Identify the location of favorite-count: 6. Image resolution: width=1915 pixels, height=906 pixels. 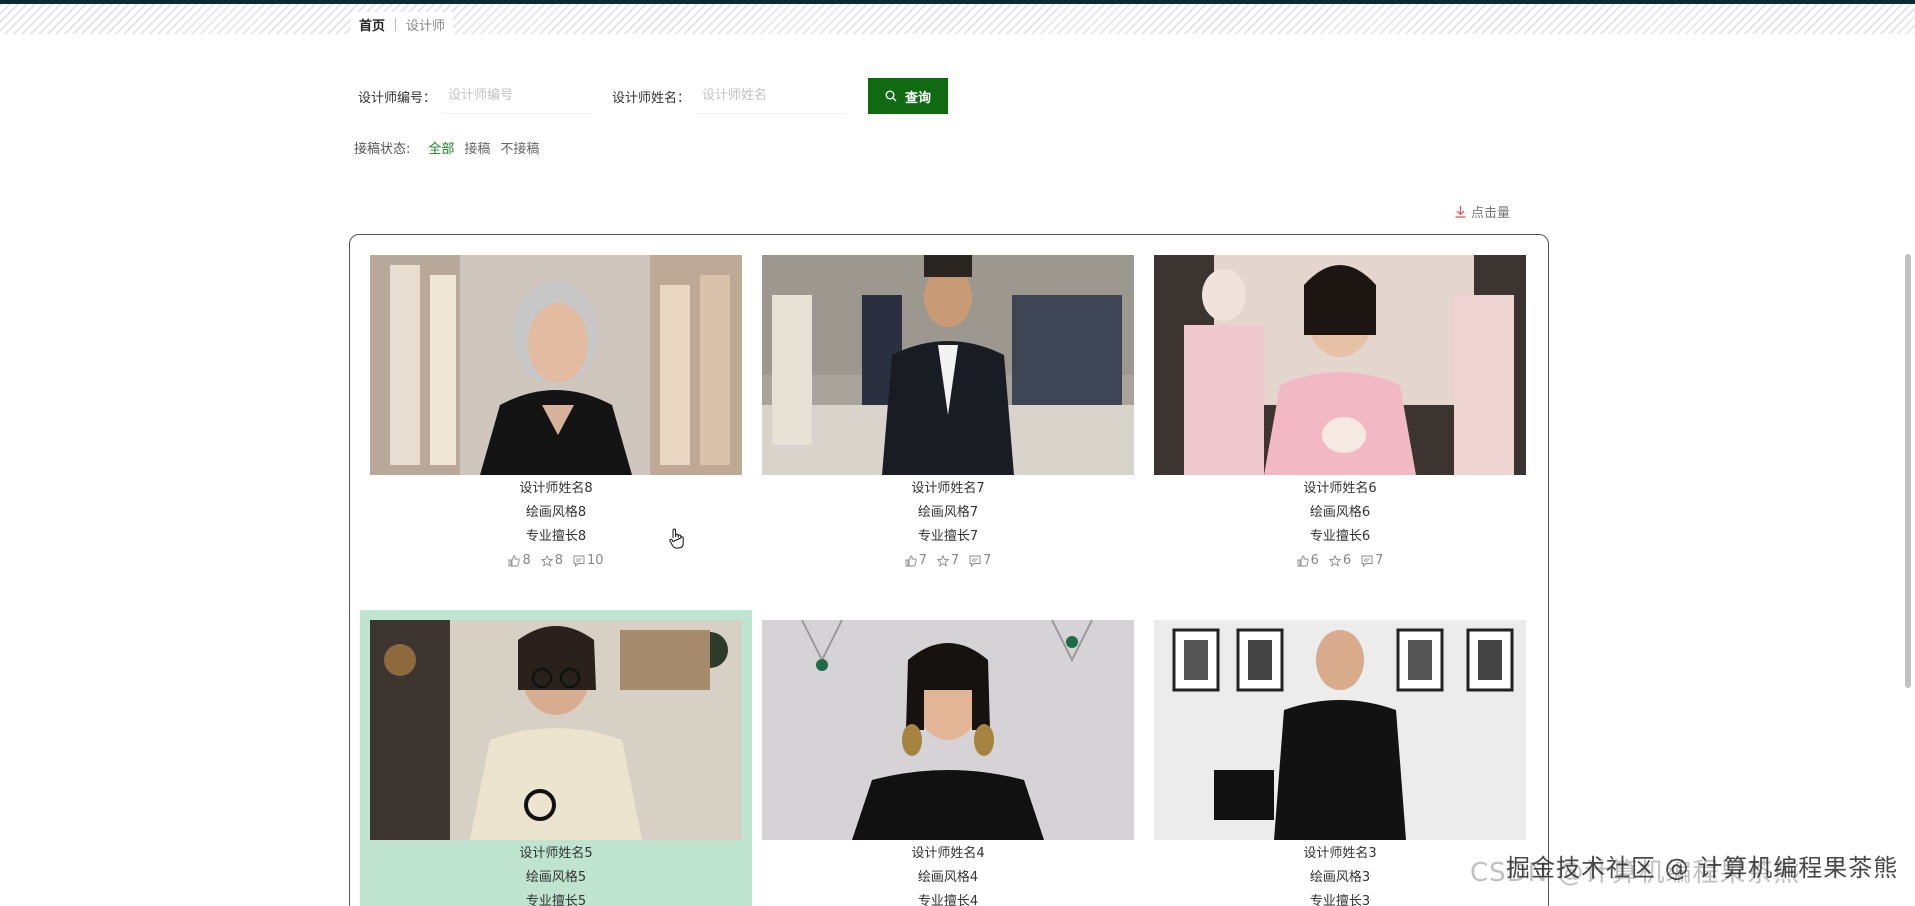
(1339, 560).